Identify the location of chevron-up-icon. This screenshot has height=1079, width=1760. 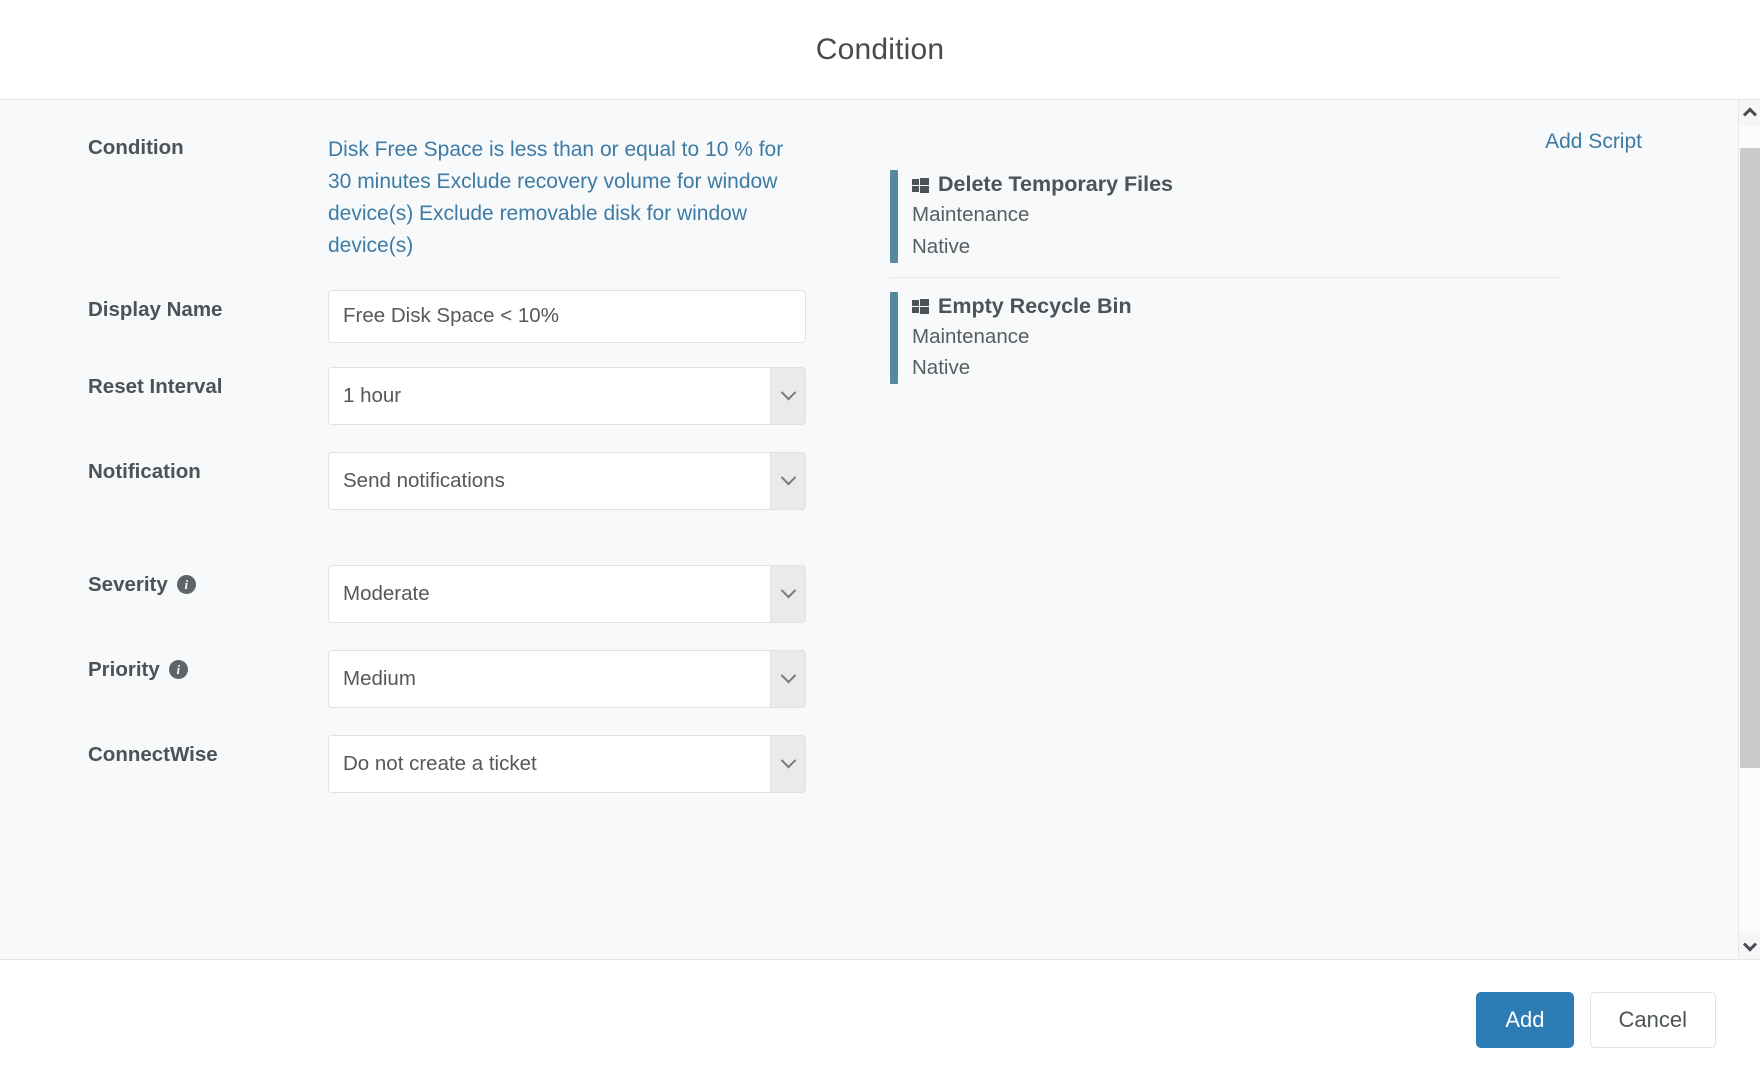
(1749, 114).